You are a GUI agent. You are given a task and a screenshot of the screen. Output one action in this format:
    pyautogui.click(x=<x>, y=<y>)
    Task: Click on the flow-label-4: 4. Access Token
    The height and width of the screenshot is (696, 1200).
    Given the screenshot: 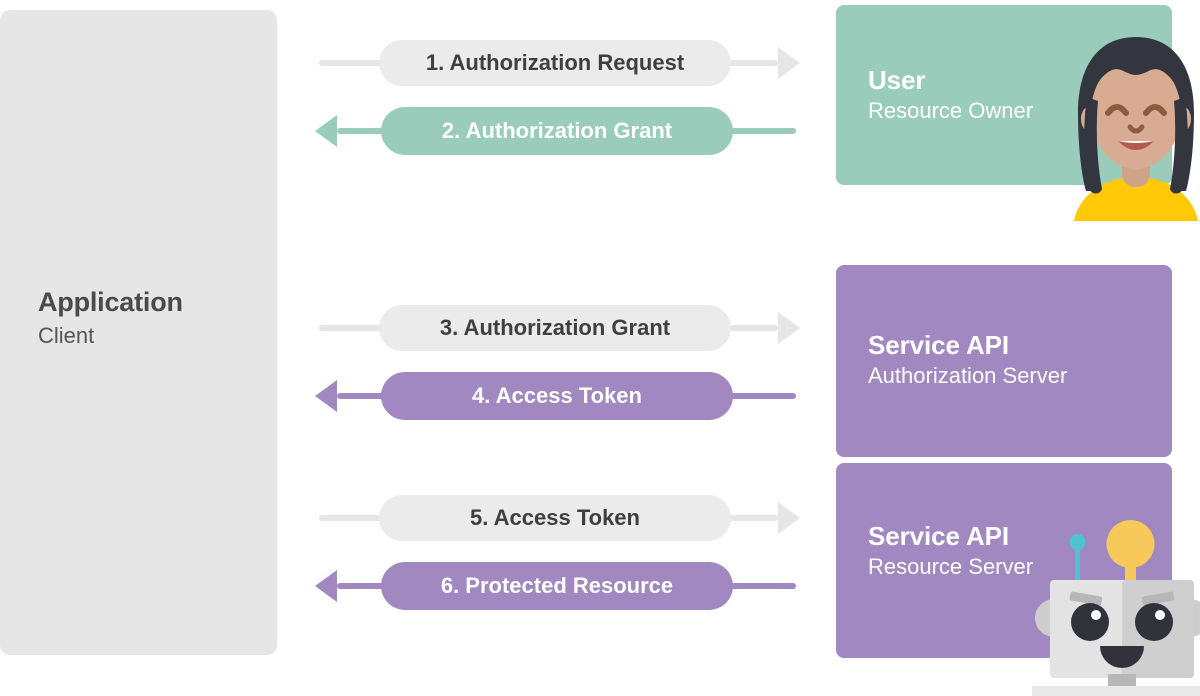 What is the action you would take?
    pyautogui.click(x=557, y=396)
    